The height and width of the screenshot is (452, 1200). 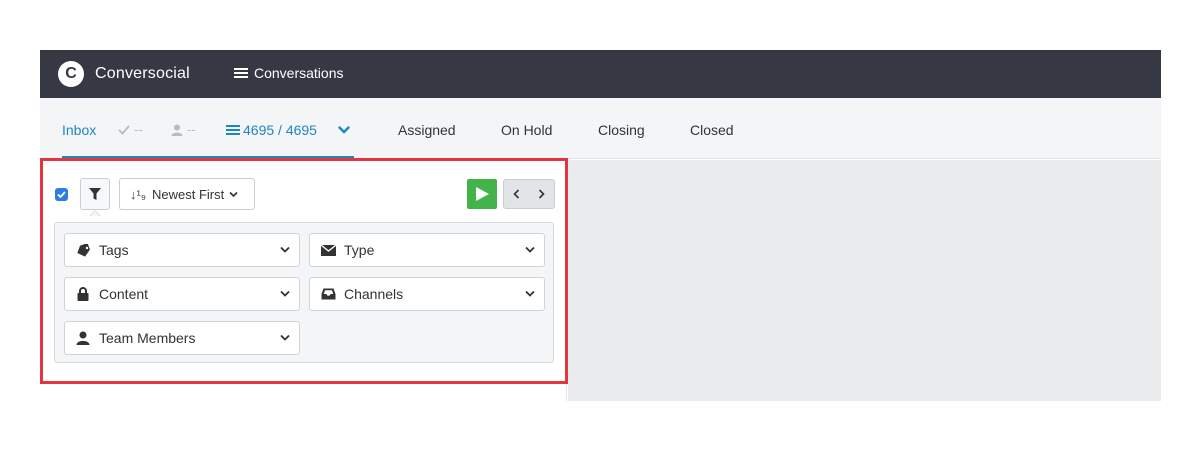 I want to click on channels-label: Channels, so click(x=374, y=294).